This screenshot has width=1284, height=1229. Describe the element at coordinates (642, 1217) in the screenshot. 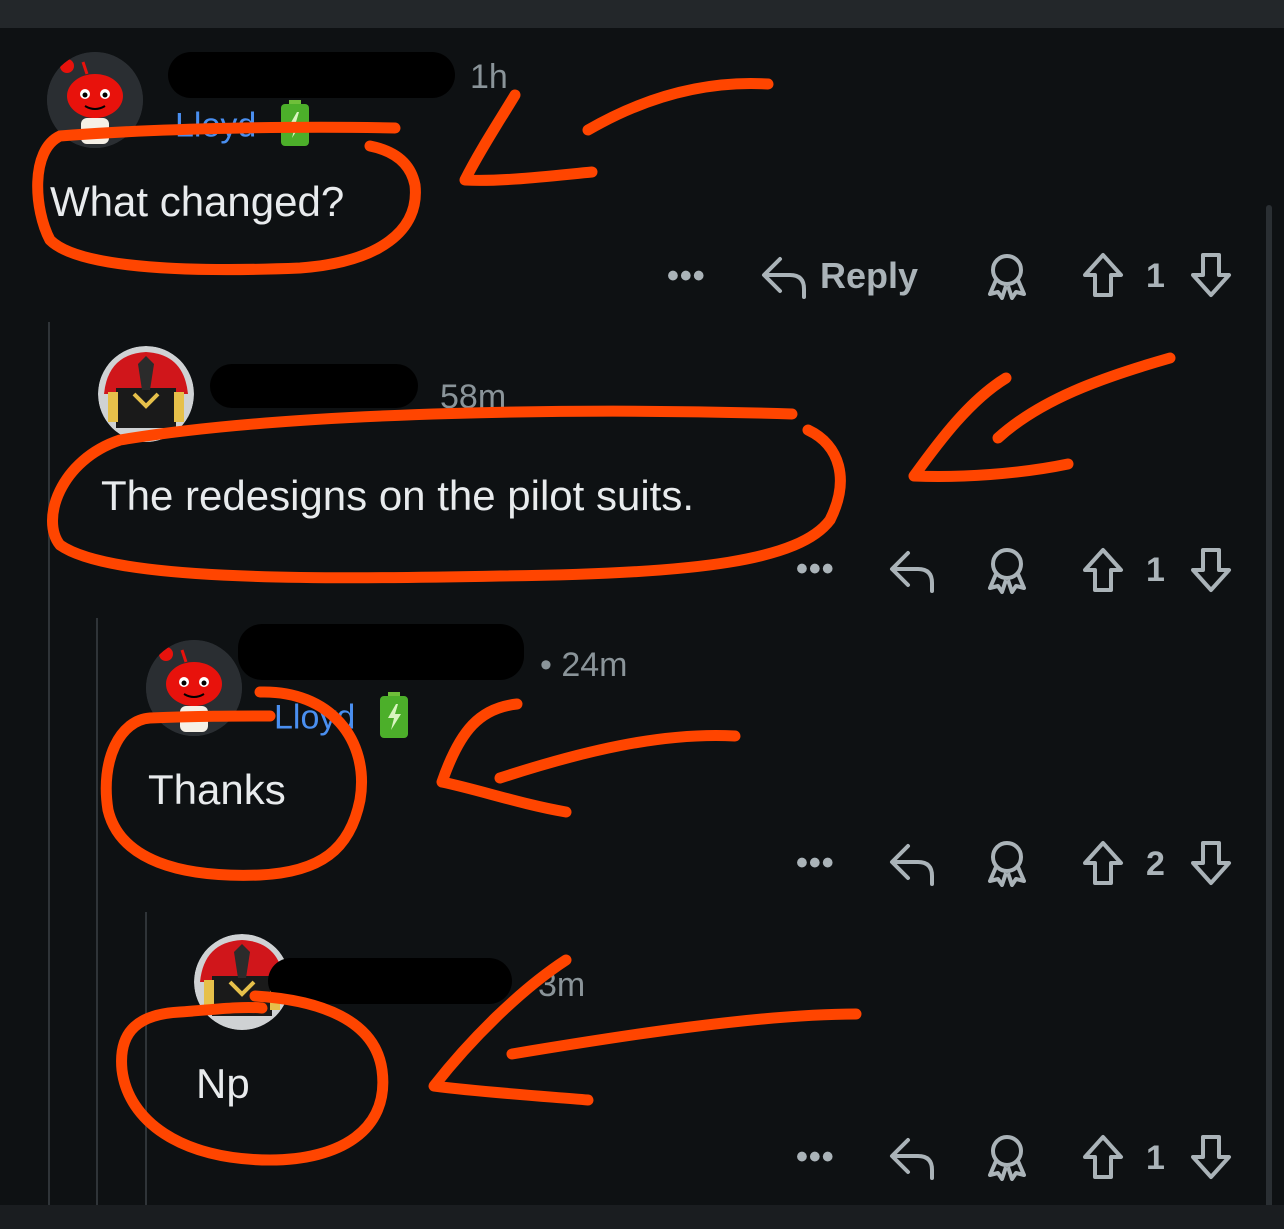

I see `bottom-bar` at that location.